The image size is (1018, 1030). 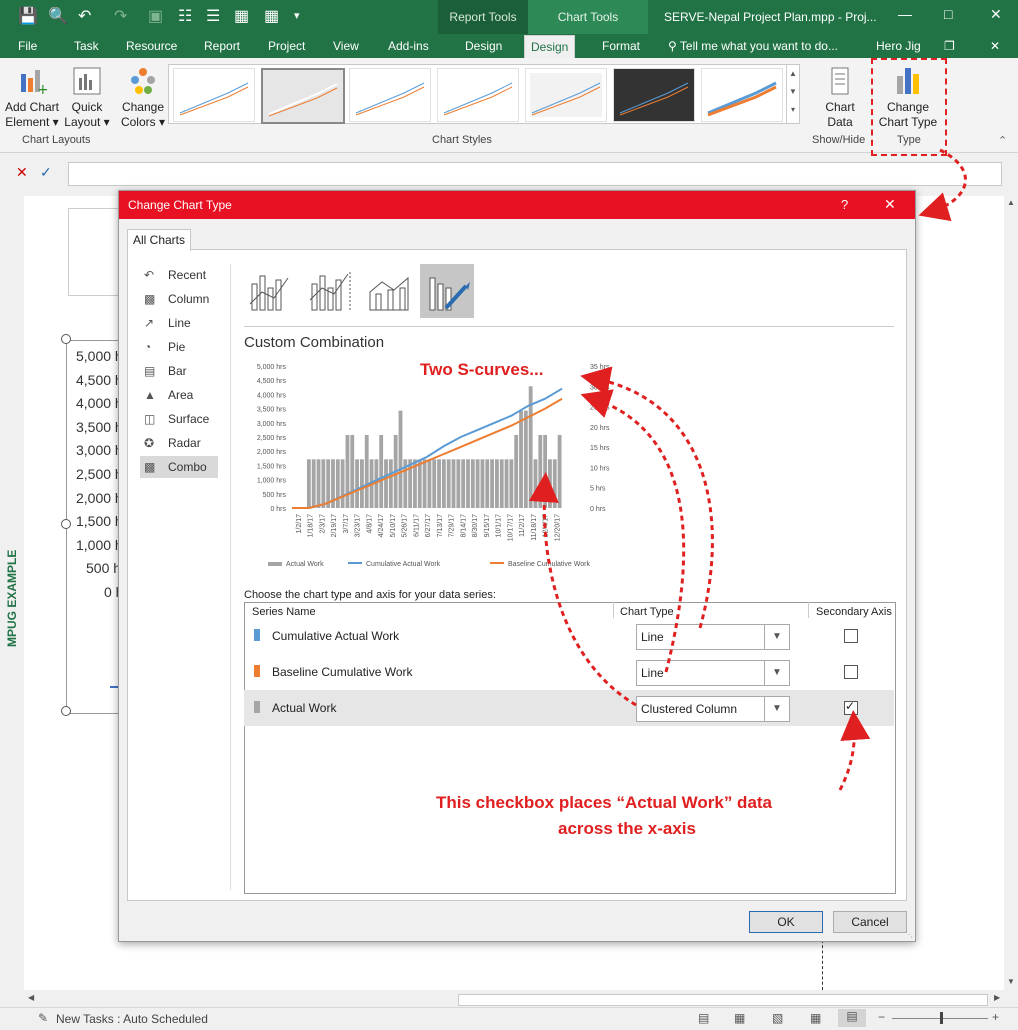 I want to click on new-tasks-icon: ✎, so click(x=43, y=1018).